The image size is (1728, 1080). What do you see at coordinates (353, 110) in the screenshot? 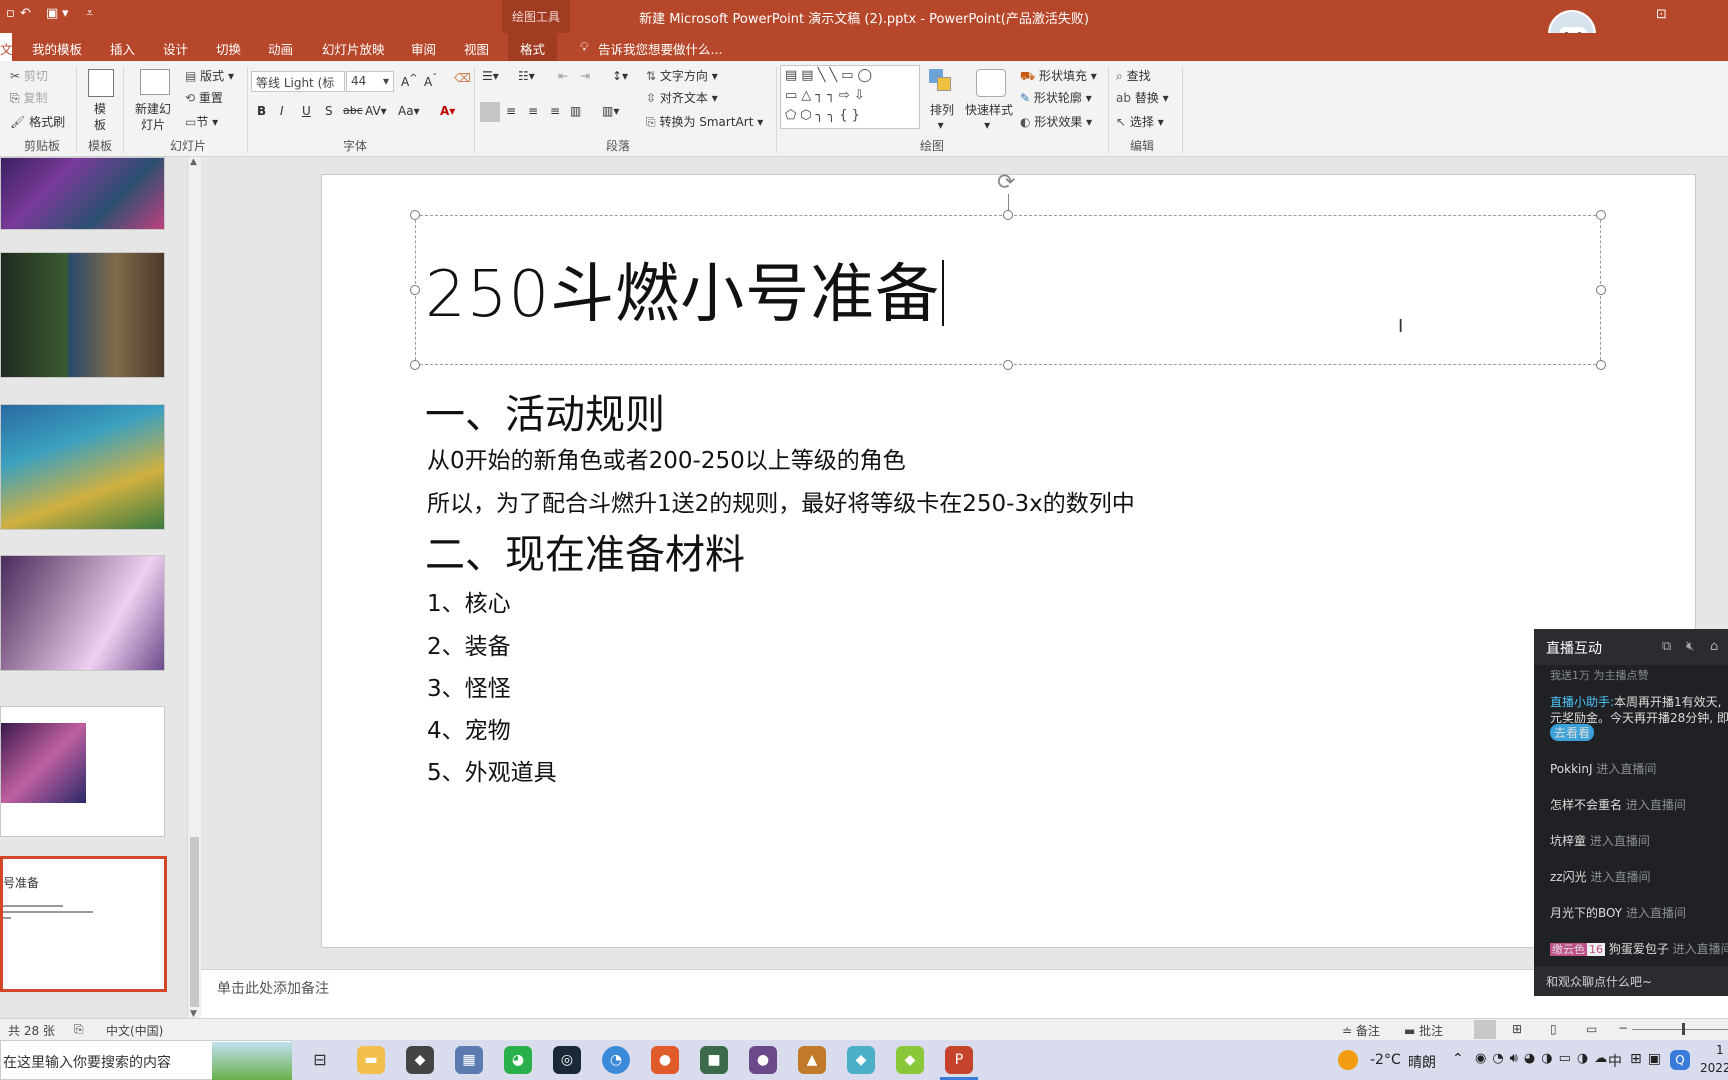
I see `strikethrough-icon: abc` at bounding box center [353, 110].